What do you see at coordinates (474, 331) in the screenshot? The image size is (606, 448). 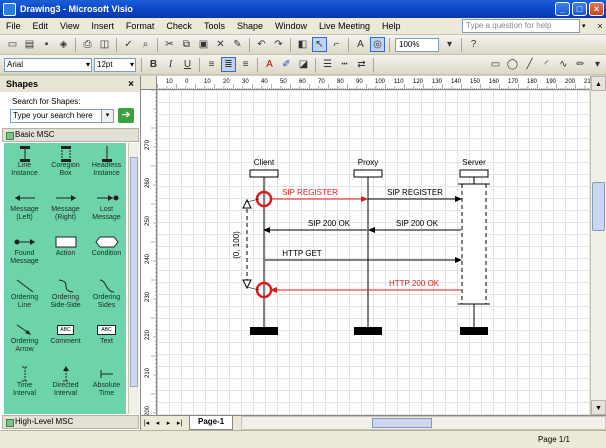 I see `server-instance-end` at bounding box center [474, 331].